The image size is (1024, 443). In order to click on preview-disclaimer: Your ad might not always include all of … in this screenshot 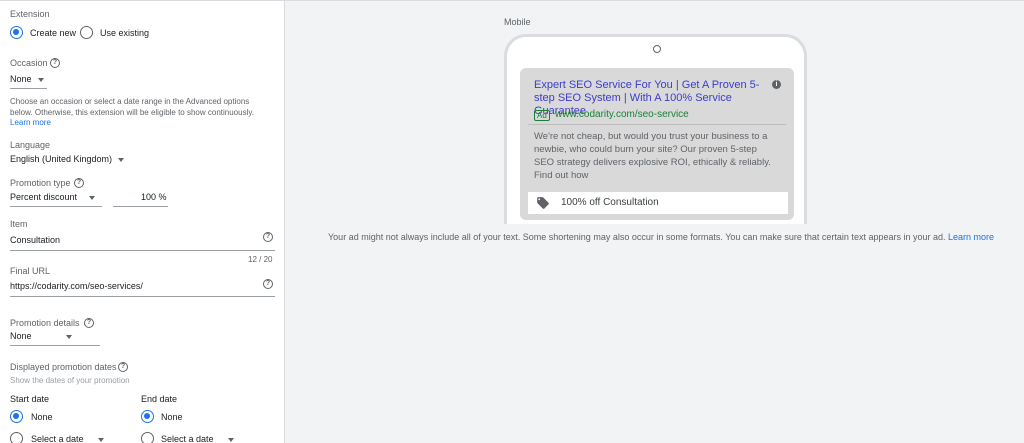, I will do `click(661, 237)`.